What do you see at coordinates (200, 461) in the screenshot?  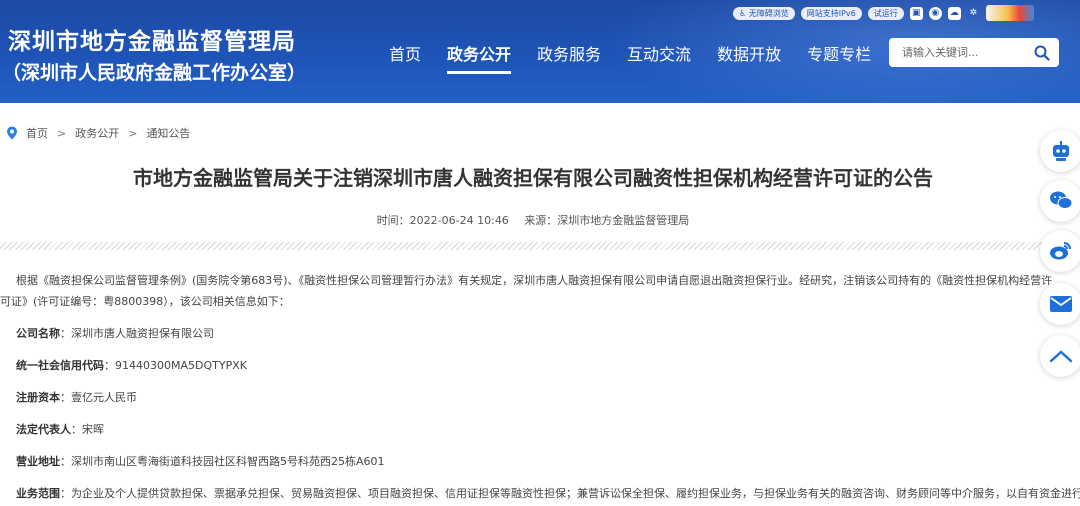 I see `field-business-address: 营业地址：深圳市南山区粤海街道科技园社区科智西路5号科苑西25栋A601` at bounding box center [200, 461].